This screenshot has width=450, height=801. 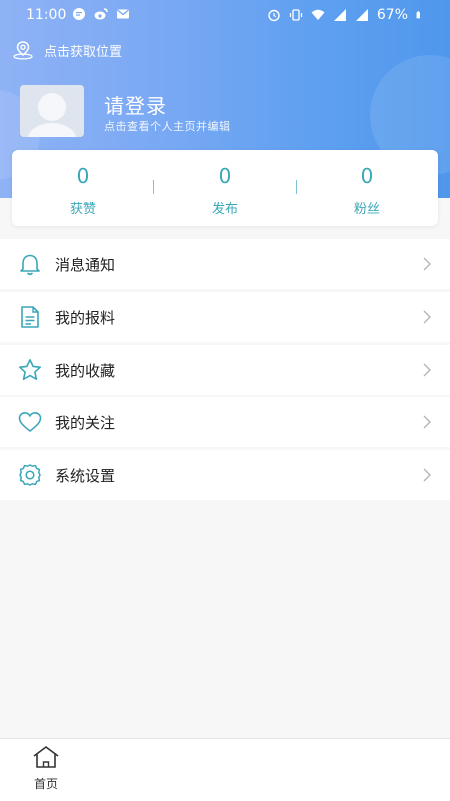 I want to click on menu-item-favorites: 我的收藏, so click(x=225, y=370).